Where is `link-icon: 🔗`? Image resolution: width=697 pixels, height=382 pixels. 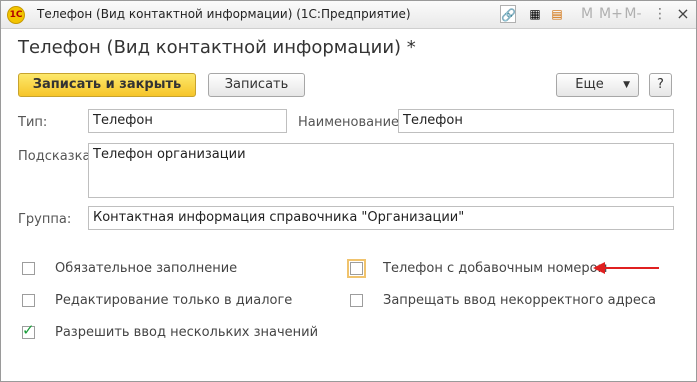
link-icon: 🔗 is located at coordinates (508, 14).